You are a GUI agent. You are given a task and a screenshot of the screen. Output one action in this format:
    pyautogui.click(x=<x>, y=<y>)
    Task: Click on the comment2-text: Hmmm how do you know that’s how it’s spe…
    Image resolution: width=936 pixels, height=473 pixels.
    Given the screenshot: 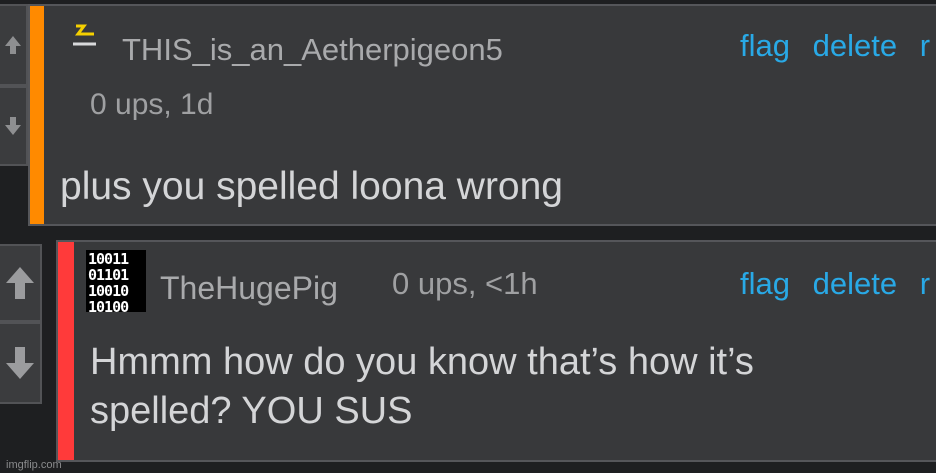 What is the action you would take?
    pyautogui.click(x=422, y=386)
    